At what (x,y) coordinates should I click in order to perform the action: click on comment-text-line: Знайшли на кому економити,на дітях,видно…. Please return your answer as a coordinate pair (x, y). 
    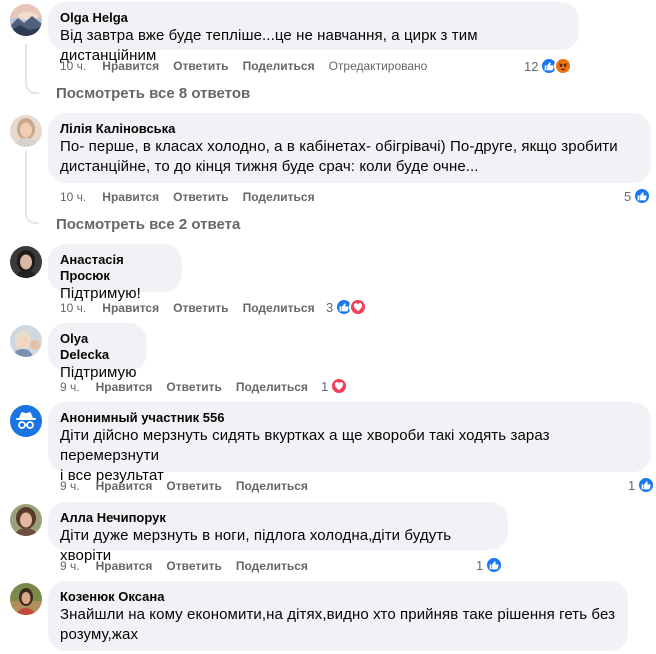
    Looking at the image, I should click on (338, 614).